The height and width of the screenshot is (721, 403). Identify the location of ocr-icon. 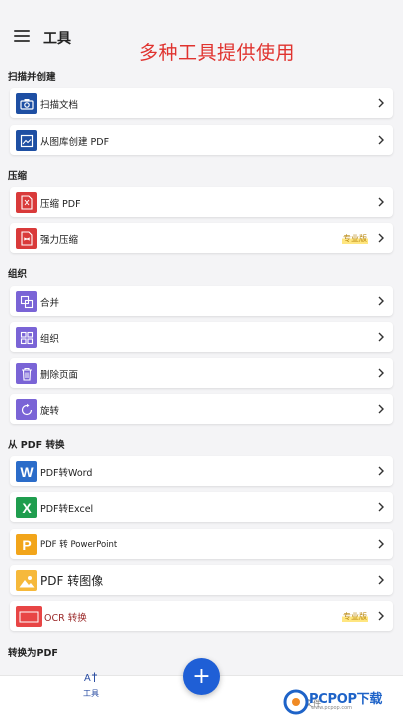
(29, 616).